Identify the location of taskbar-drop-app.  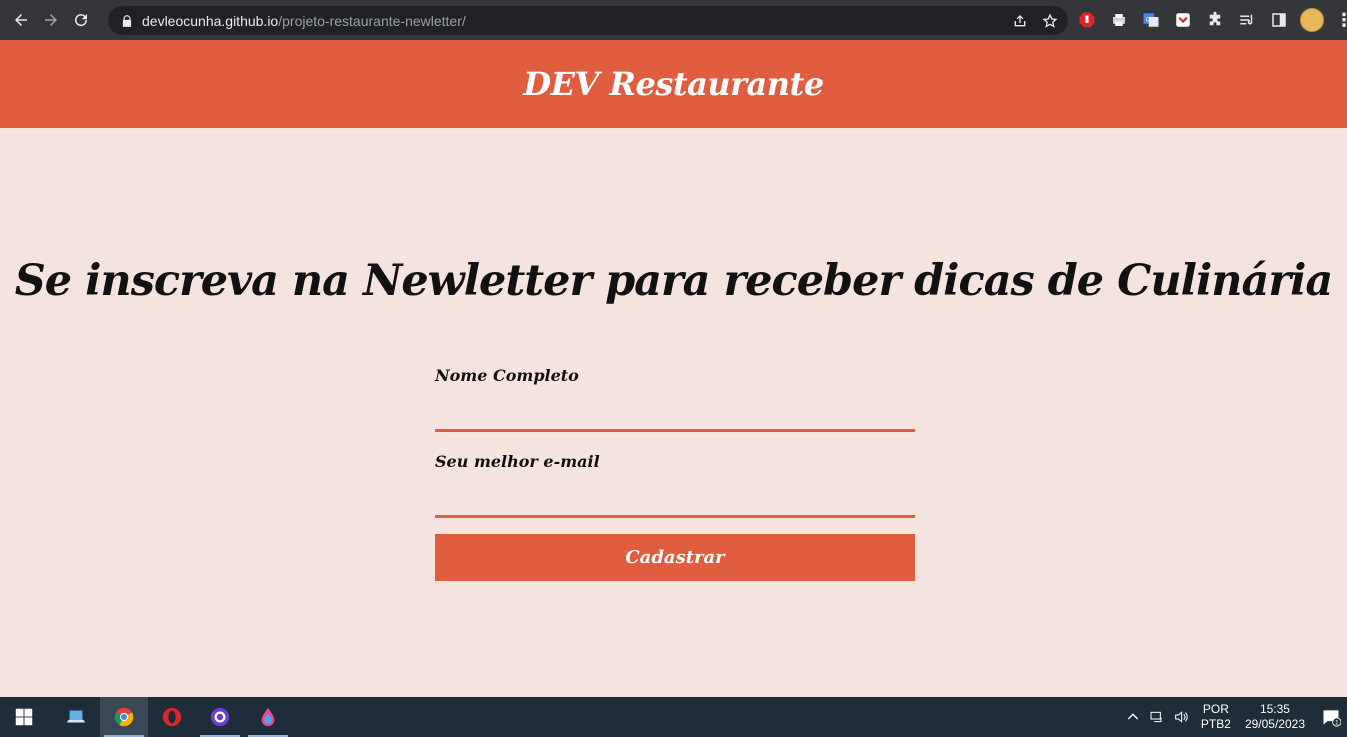
(268, 717).